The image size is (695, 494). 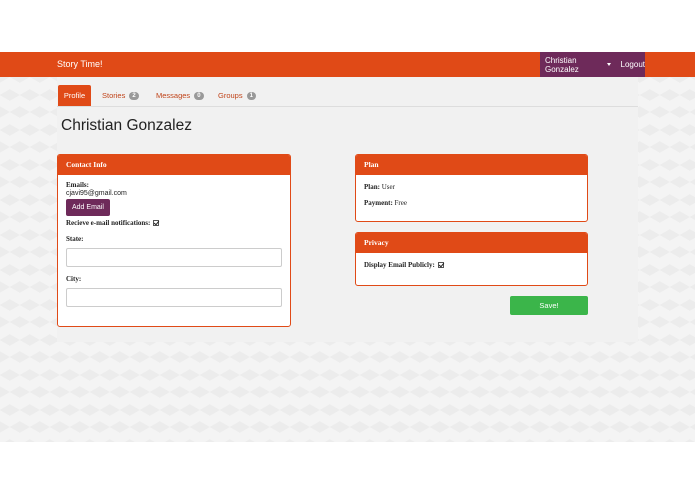 I want to click on emails-label: Emails:, so click(x=77, y=185).